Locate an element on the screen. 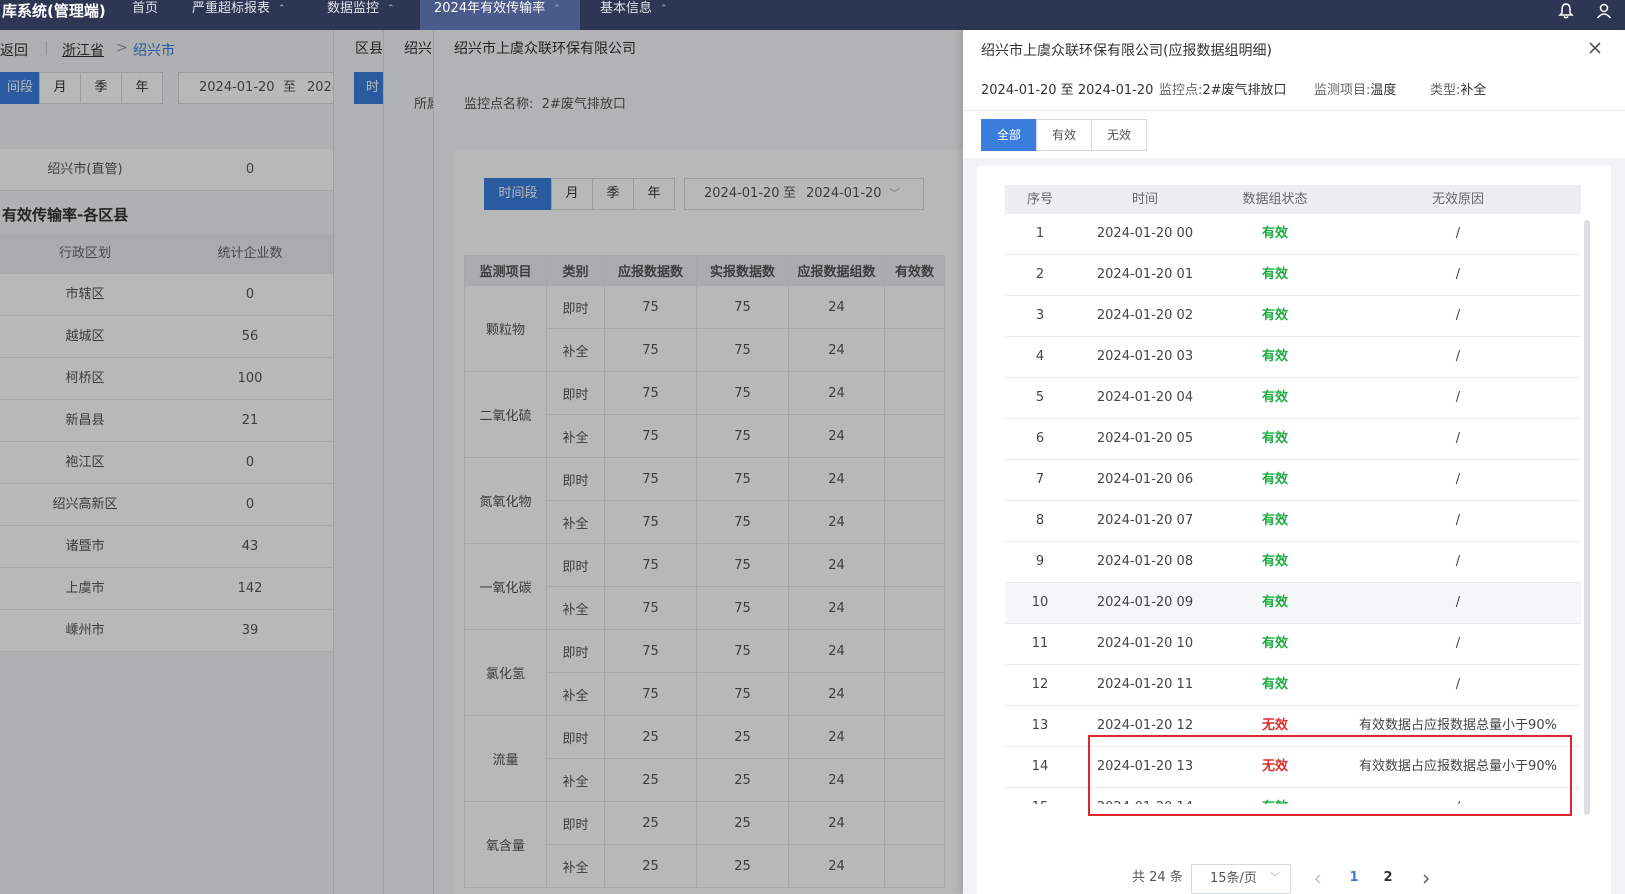 The image size is (1625, 894). table-row: 1 2024-01-20 00 有效 / is located at coordinates (1293, 234).